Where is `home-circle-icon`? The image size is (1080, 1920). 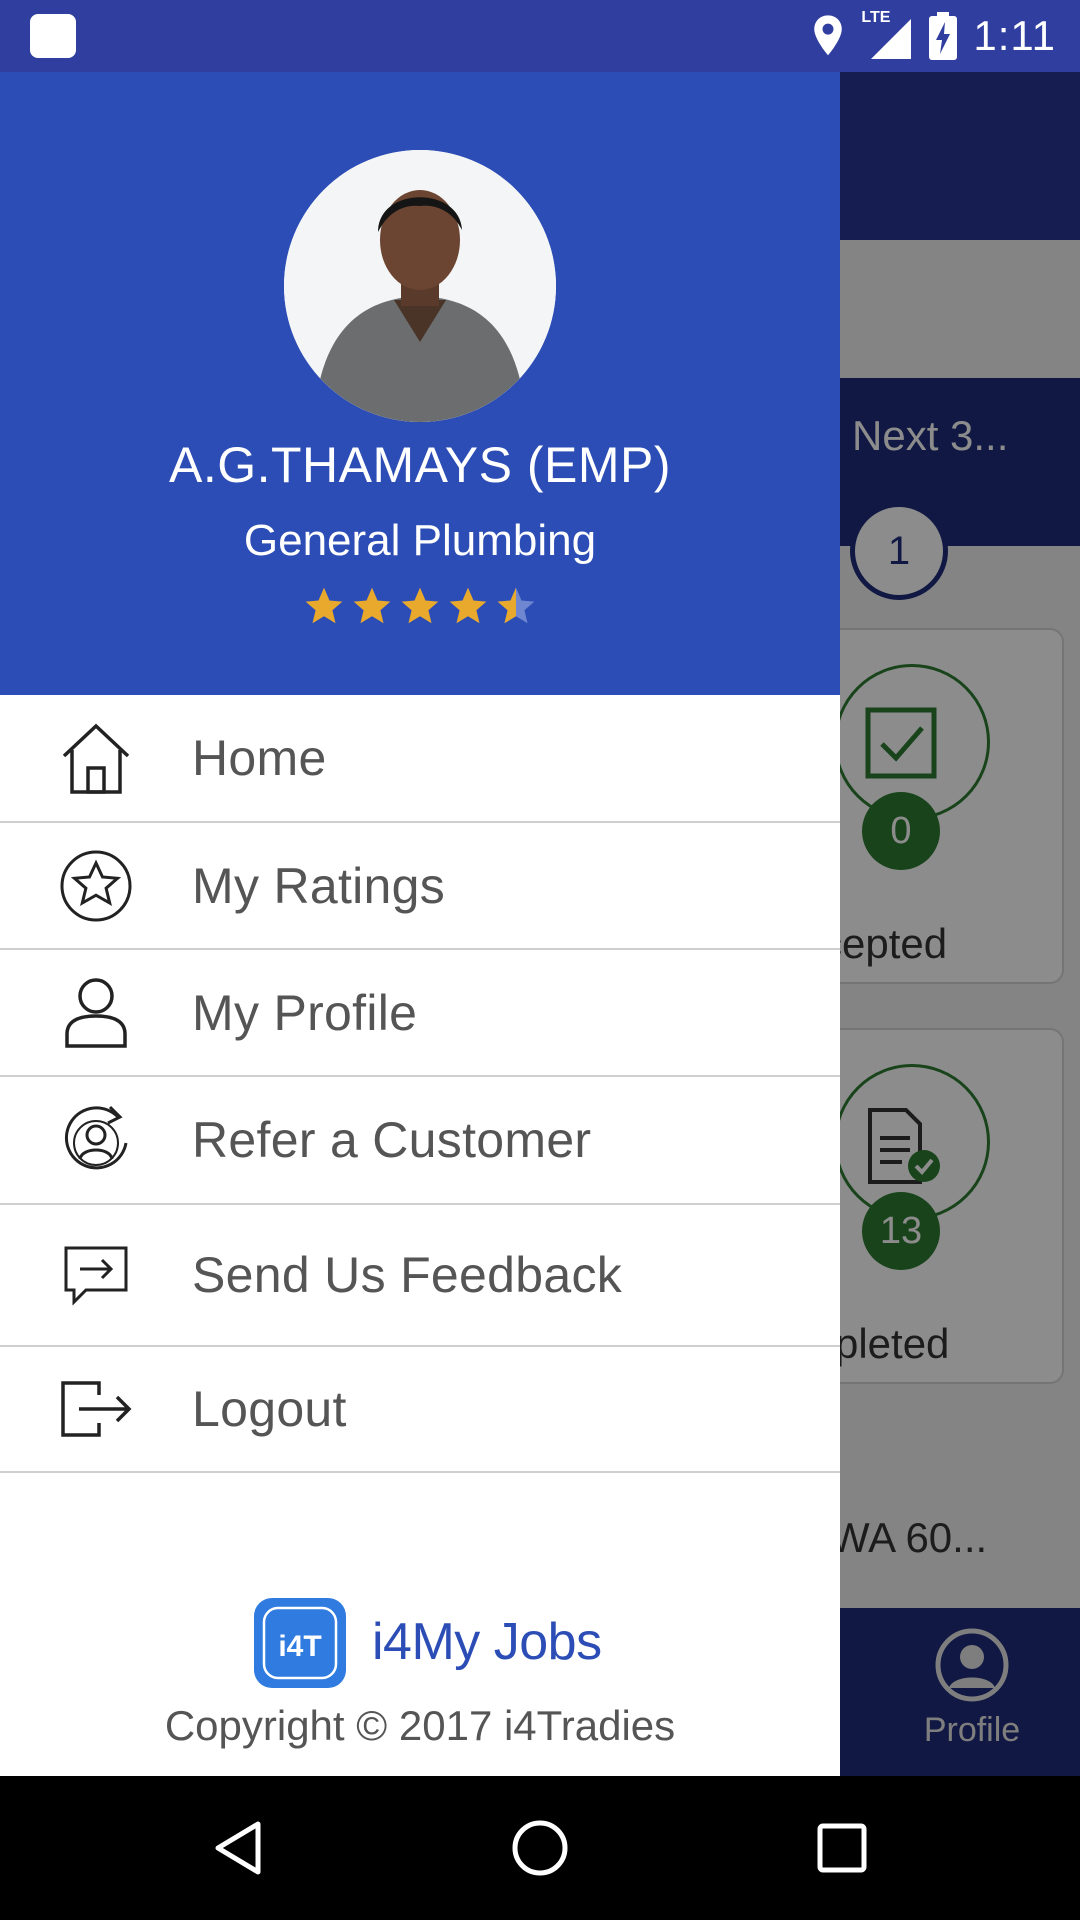 home-circle-icon is located at coordinates (540, 1848).